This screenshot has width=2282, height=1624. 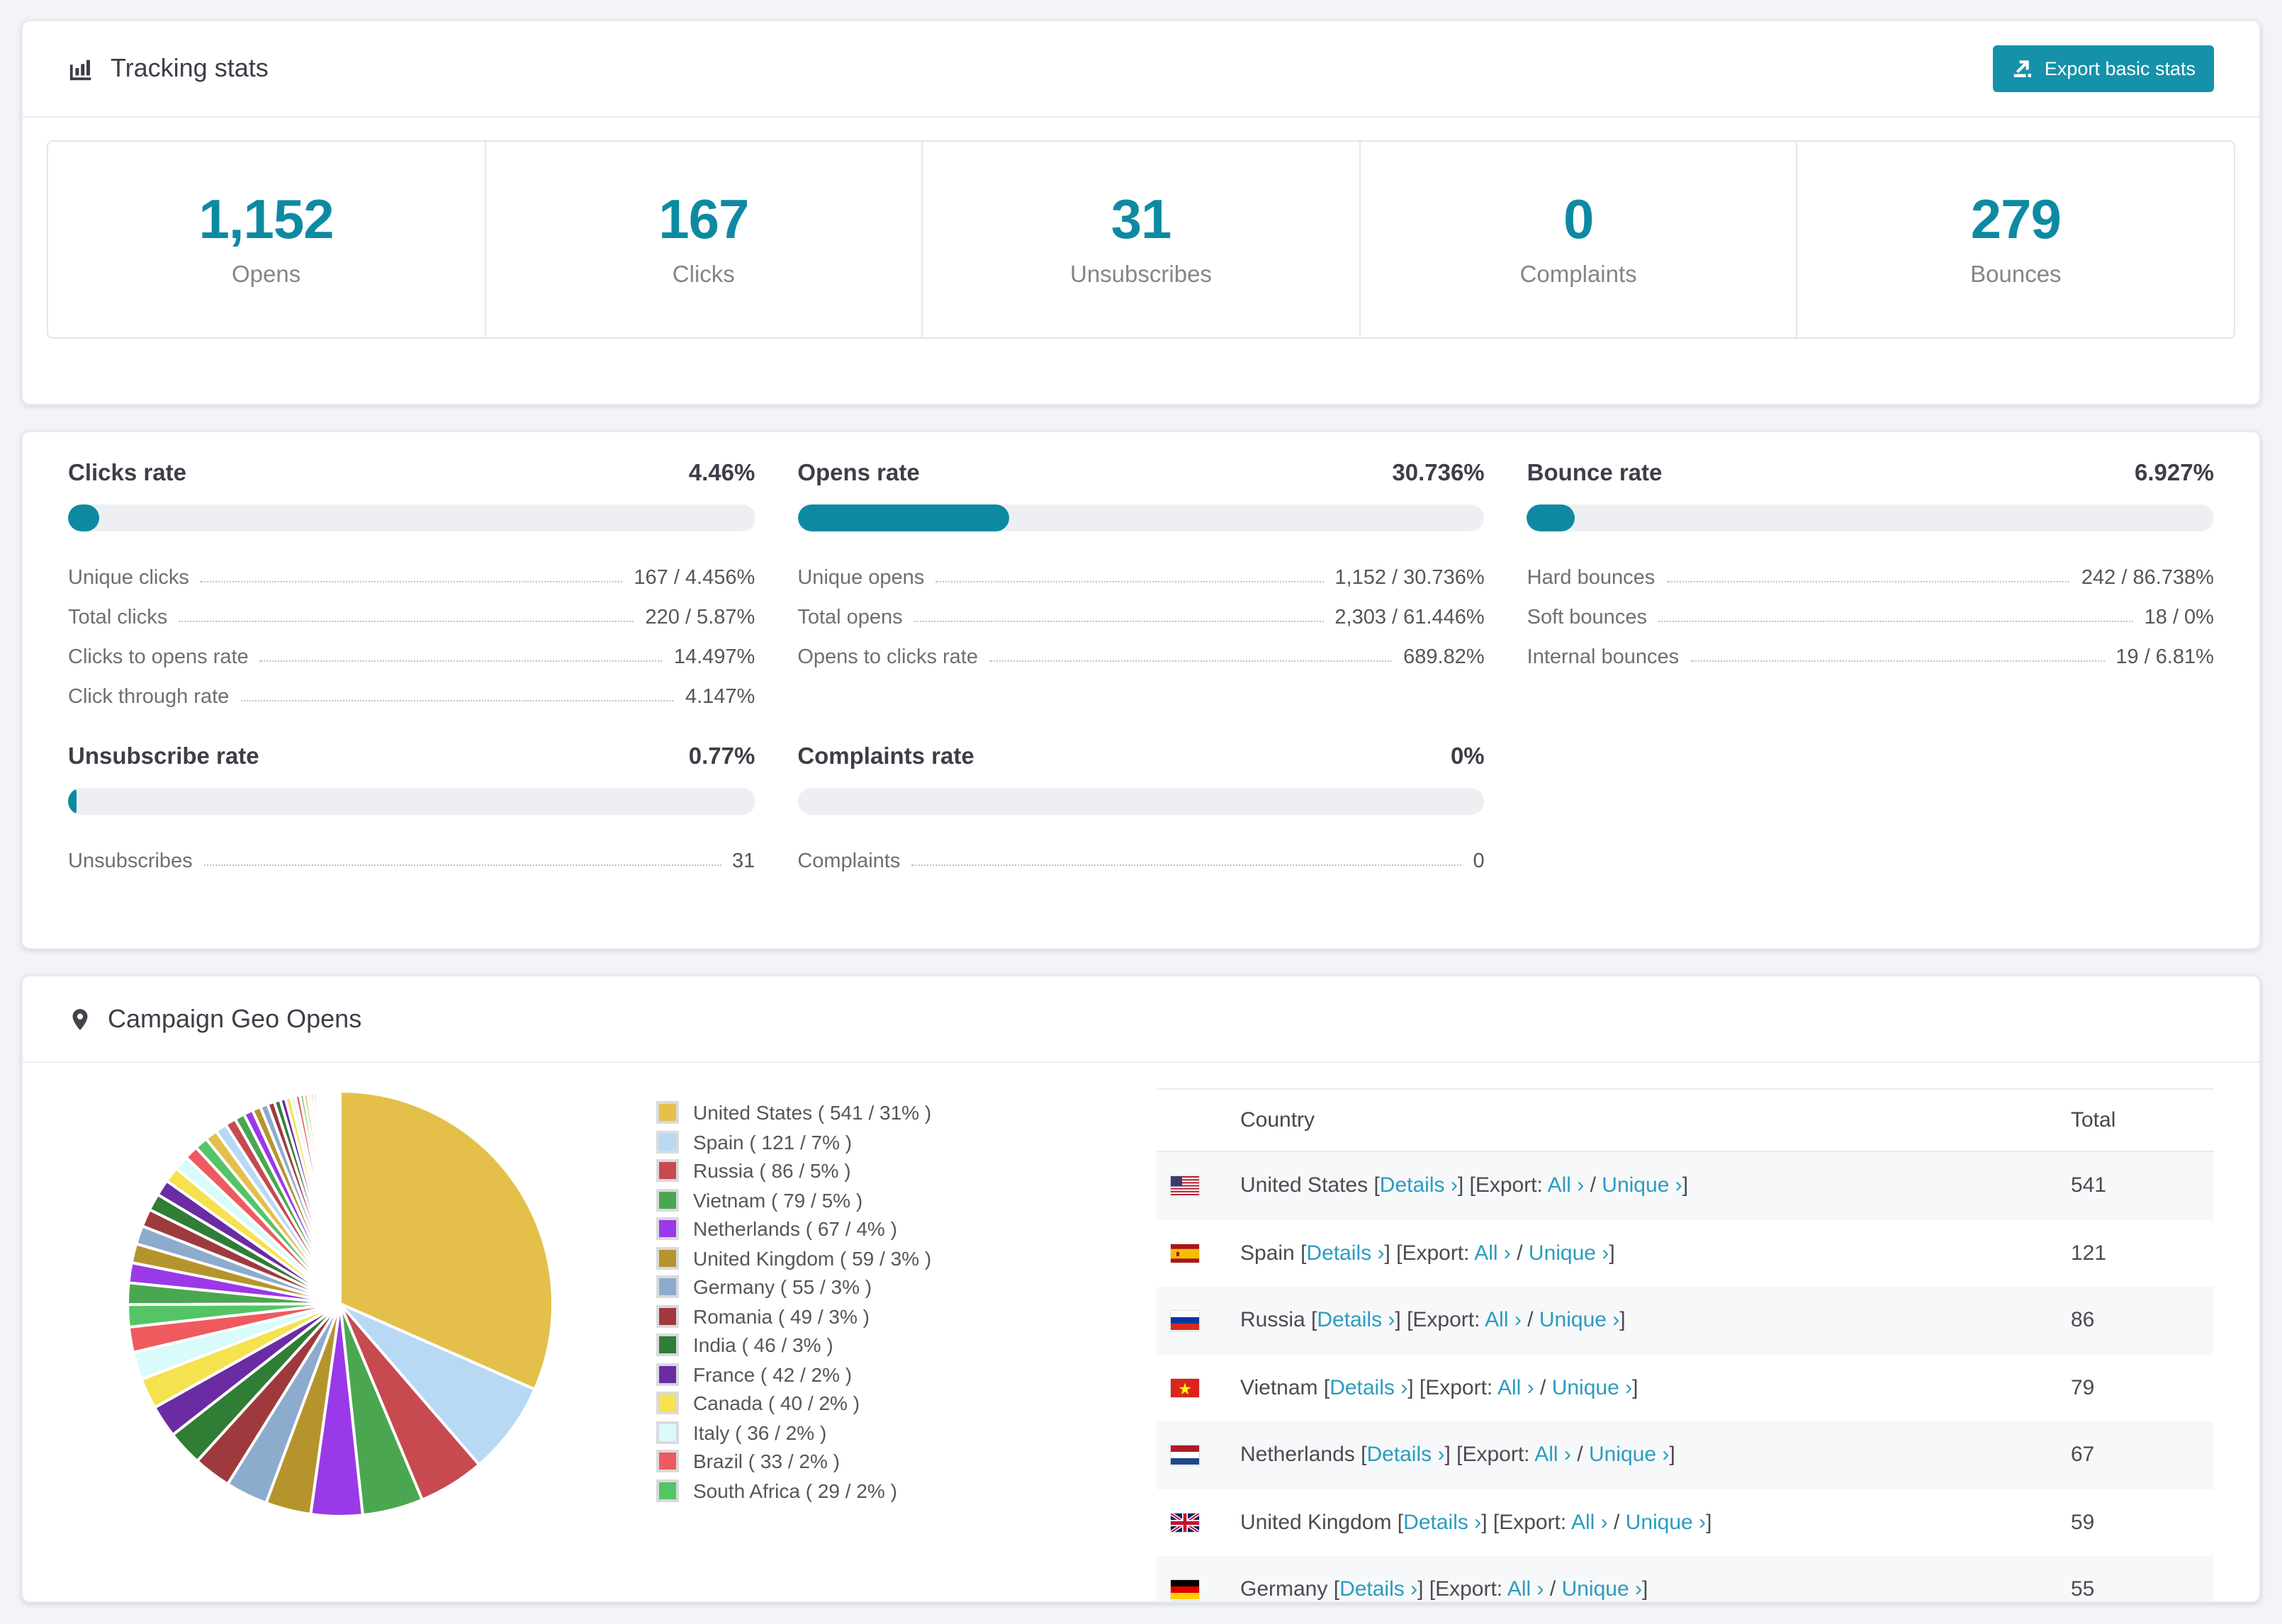 What do you see at coordinates (1285, 1388) in the screenshot?
I see `row-text: Vietnam [` at bounding box center [1285, 1388].